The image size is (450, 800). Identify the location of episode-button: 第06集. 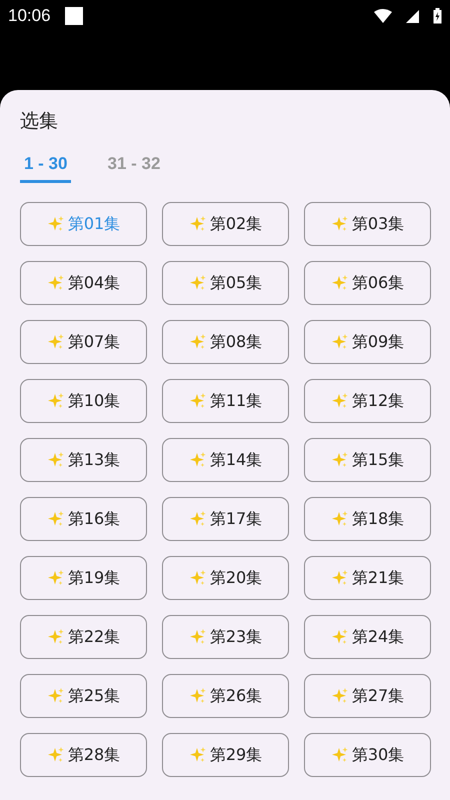
(367, 283).